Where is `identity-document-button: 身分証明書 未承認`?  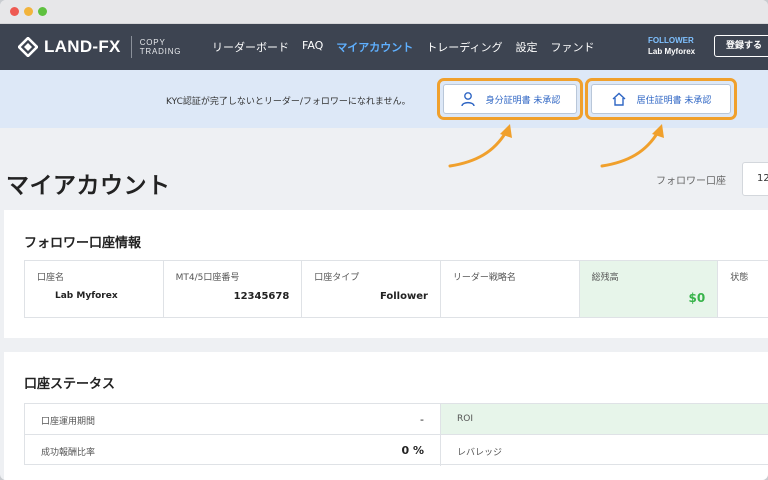
identity-document-button: 身分証明書 未承認 is located at coordinates (510, 99).